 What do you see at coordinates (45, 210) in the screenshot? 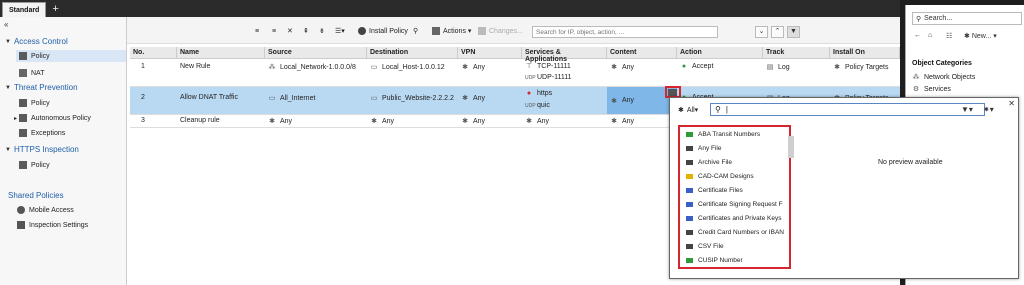
I see `sidebar-item-mobile-access: Mobile Access` at bounding box center [45, 210].